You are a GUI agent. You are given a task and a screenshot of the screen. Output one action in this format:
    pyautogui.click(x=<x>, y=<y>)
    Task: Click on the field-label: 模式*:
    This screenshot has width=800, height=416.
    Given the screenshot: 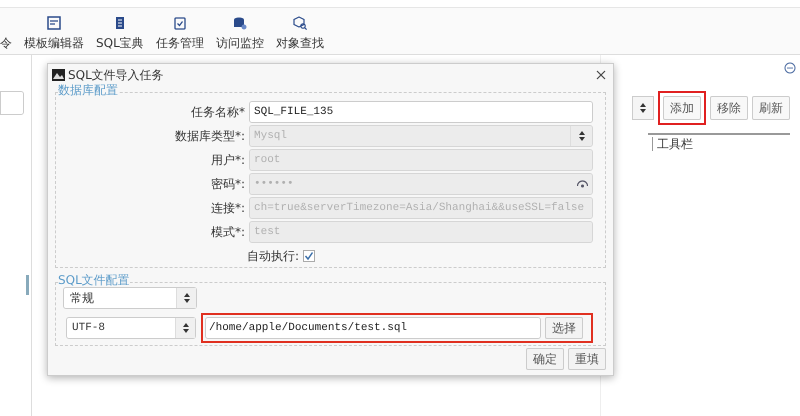 What is the action you would take?
    pyautogui.click(x=227, y=232)
    